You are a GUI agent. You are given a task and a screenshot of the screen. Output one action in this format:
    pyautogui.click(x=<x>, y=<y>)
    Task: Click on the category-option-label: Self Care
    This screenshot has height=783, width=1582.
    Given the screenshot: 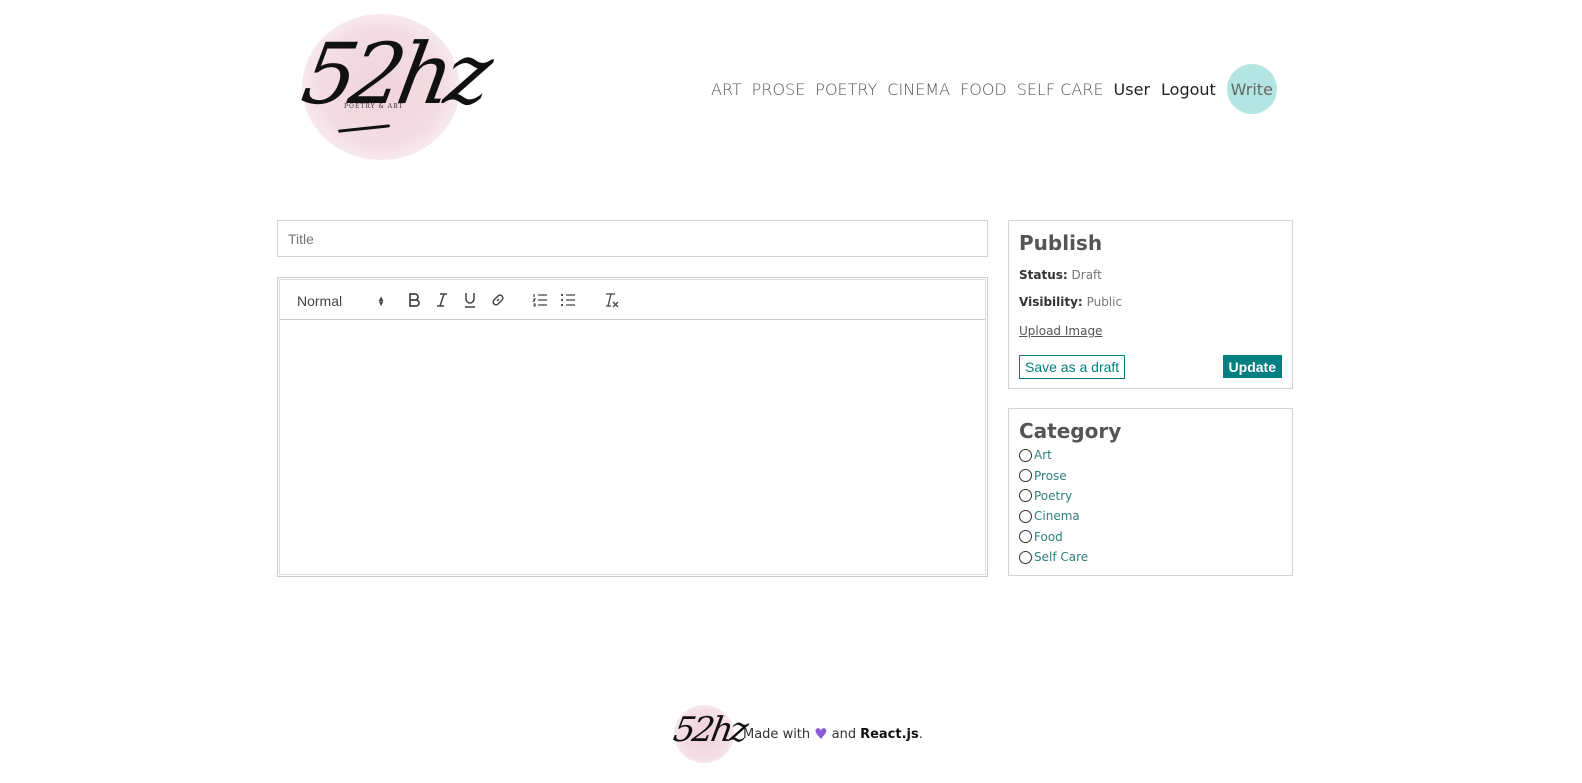 What is the action you would take?
    pyautogui.click(x=1061, y=557)
    